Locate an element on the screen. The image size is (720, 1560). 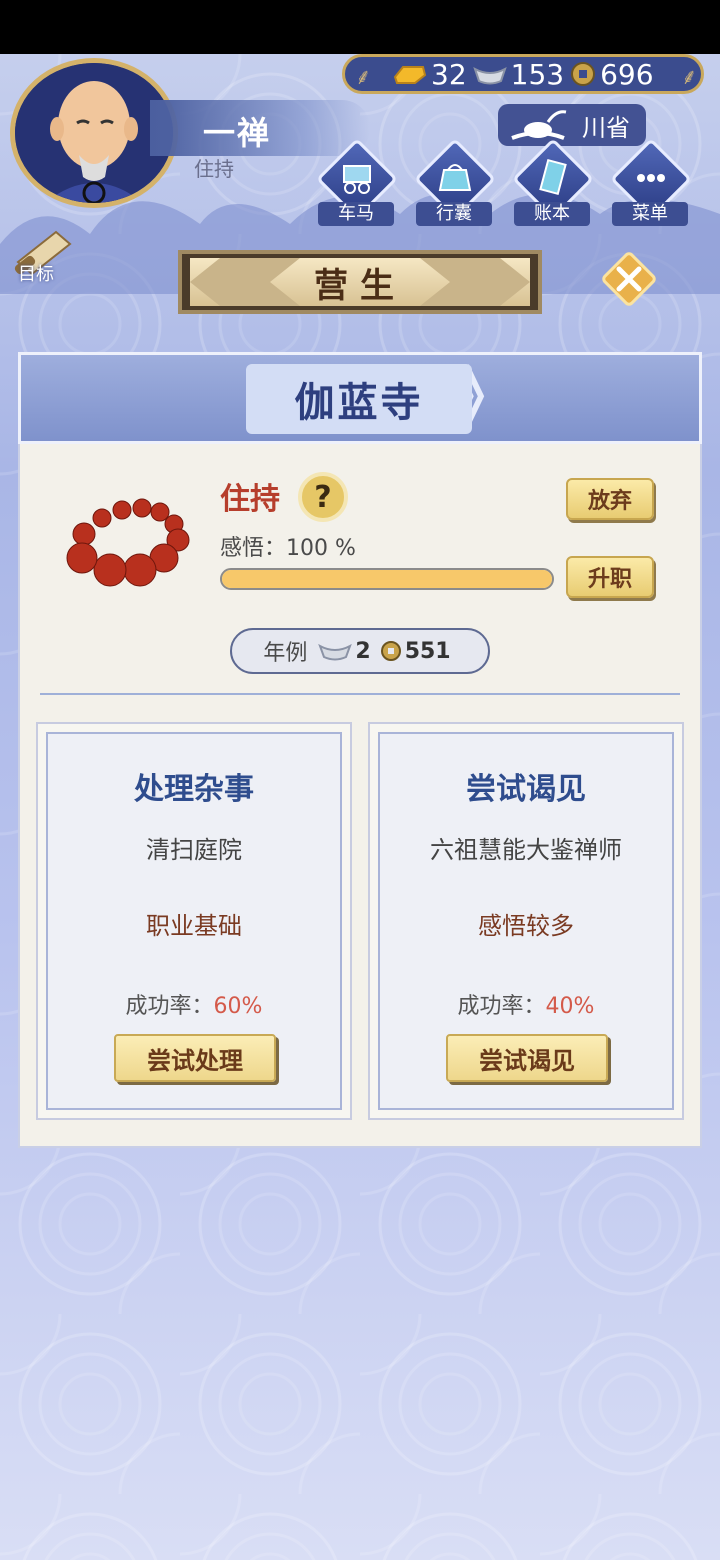
silver-counter: 153 is located at coordinates (518, 74).